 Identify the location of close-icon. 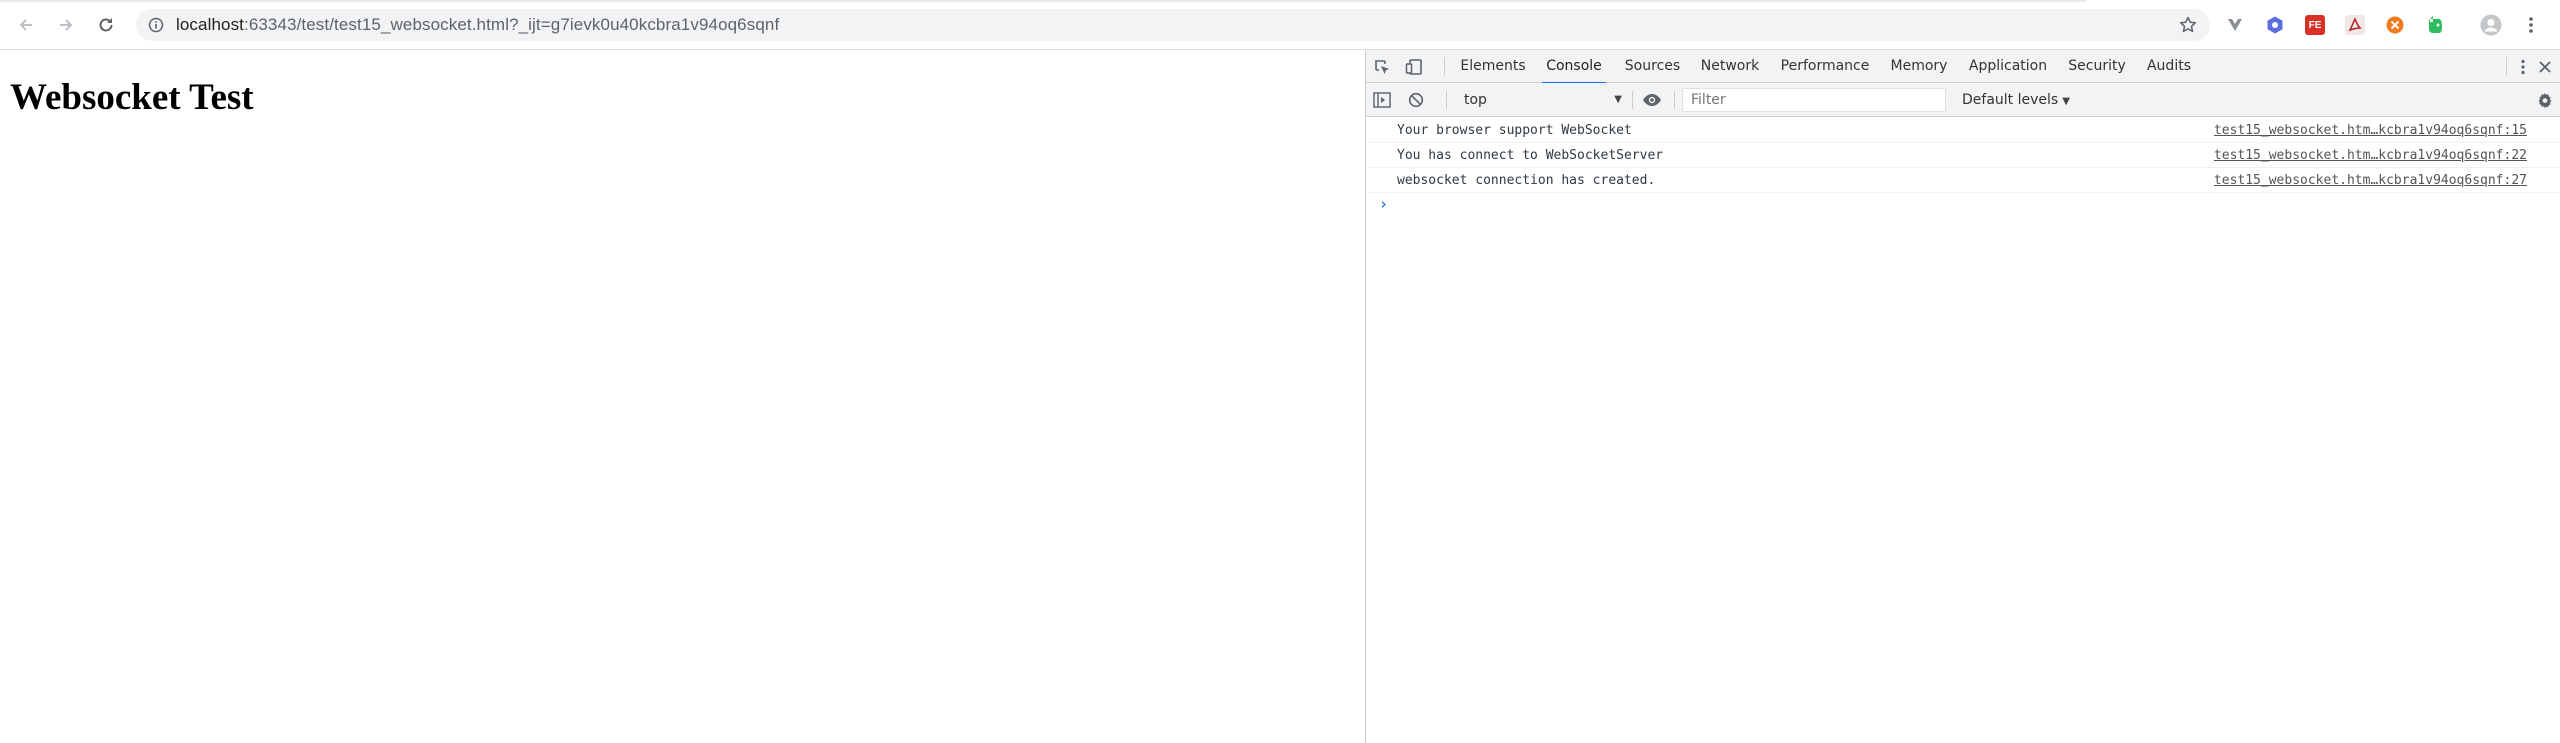
(2545, 66).